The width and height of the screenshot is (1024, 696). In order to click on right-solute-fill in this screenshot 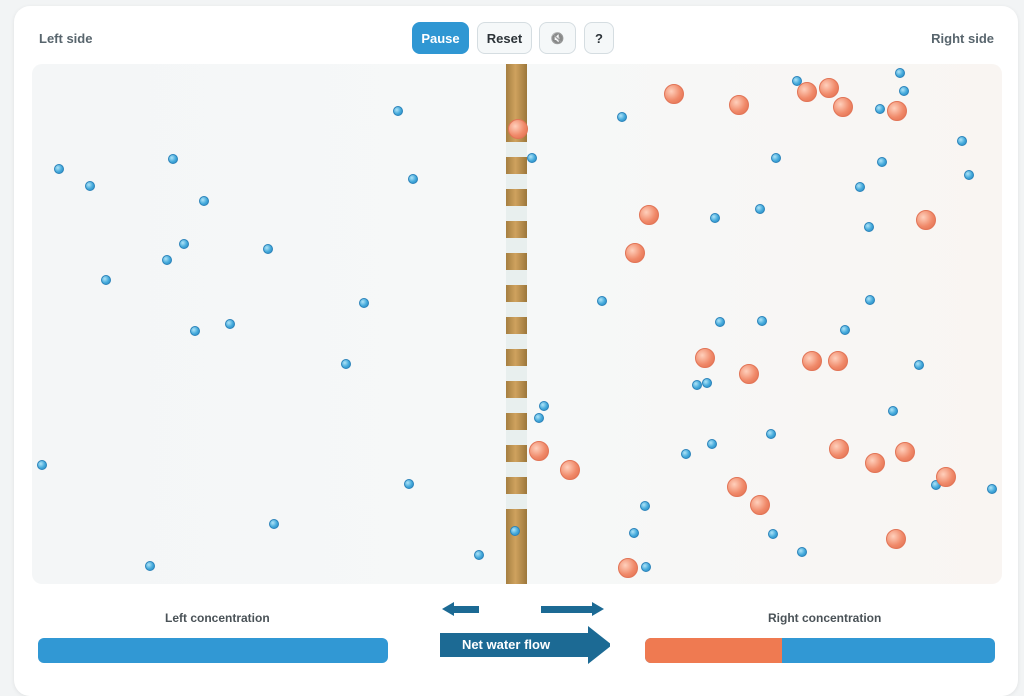, I will do `click(713, 650)`.